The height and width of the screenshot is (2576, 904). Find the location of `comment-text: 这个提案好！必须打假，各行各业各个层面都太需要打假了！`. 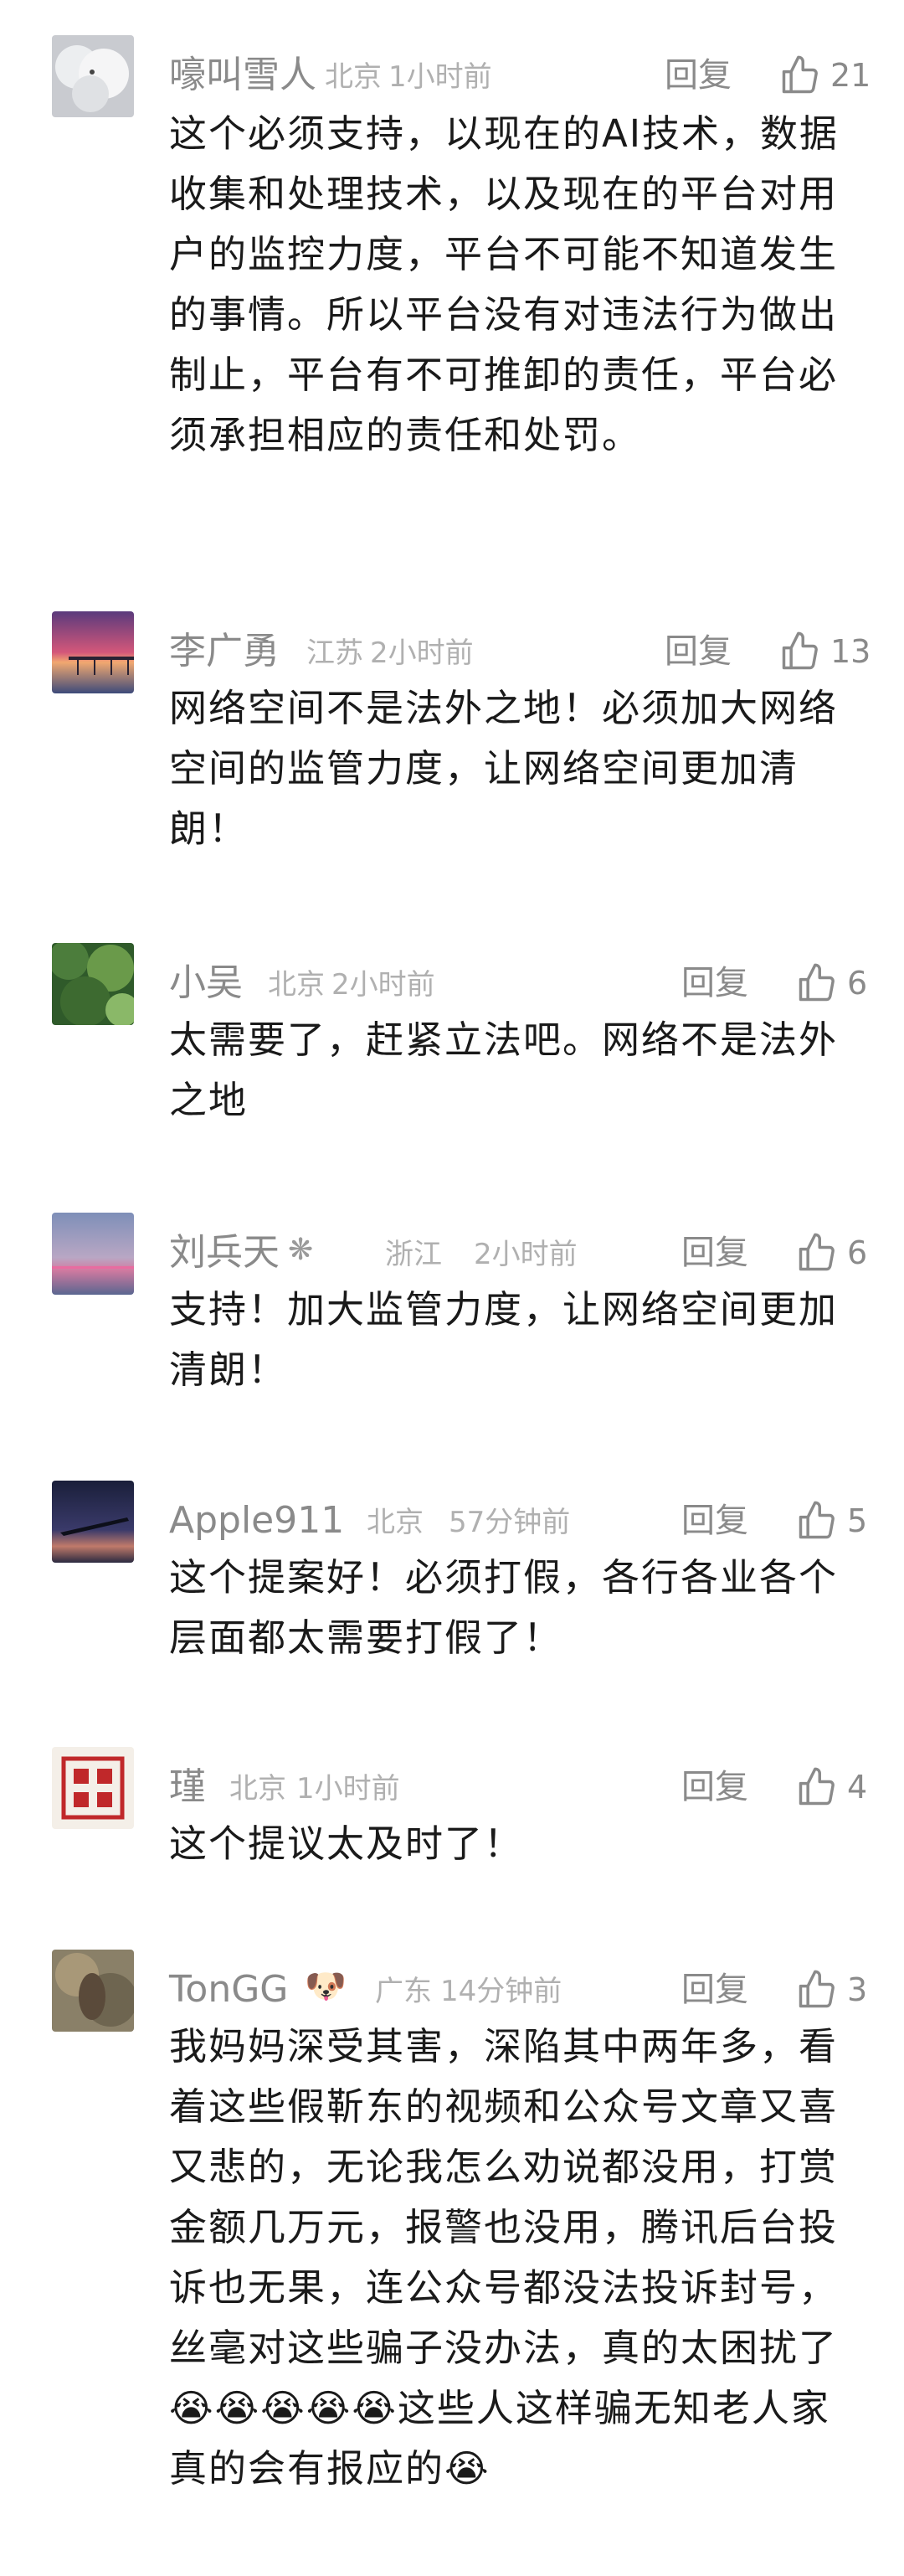

comment-text: 这个提案好！必须打假，各行各业各个层面都太需要打假了！ is located at coordinates (504, 1607).